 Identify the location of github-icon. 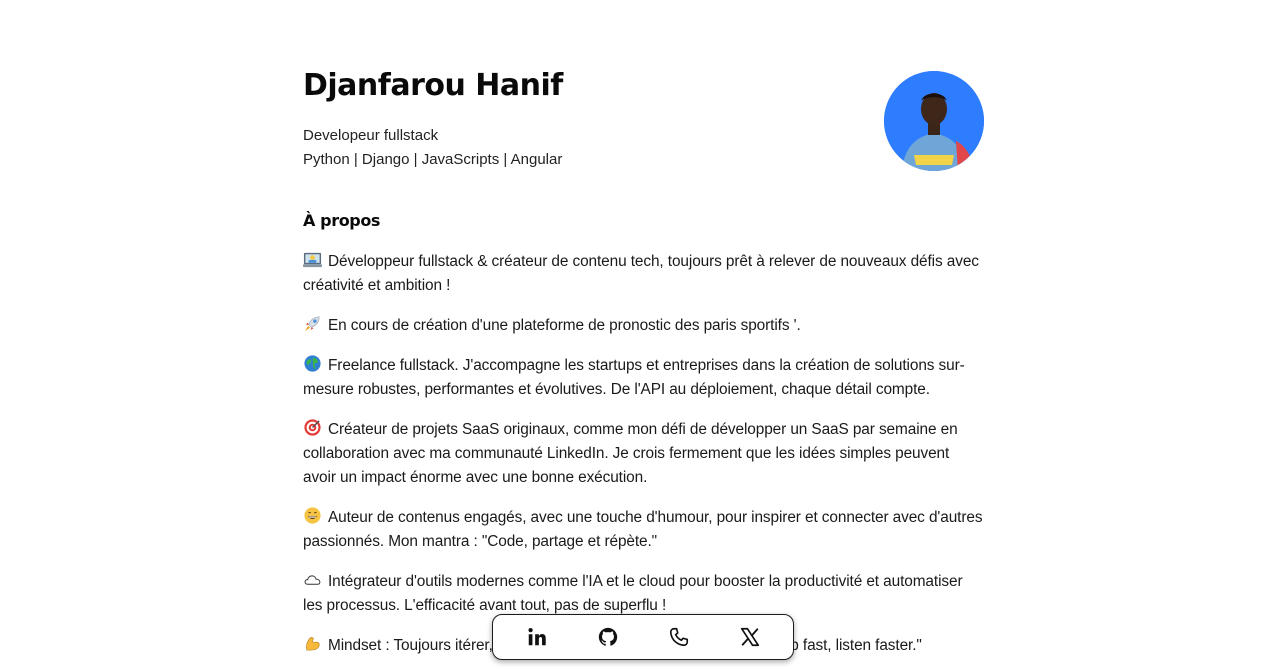
(607, 636).